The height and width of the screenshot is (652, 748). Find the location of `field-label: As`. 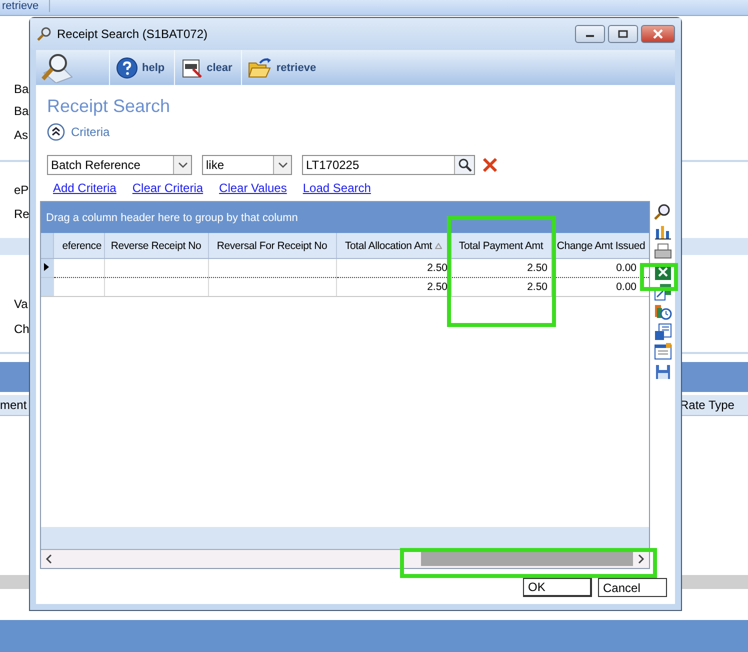

field-label: As is located at coordinates (21, 135).